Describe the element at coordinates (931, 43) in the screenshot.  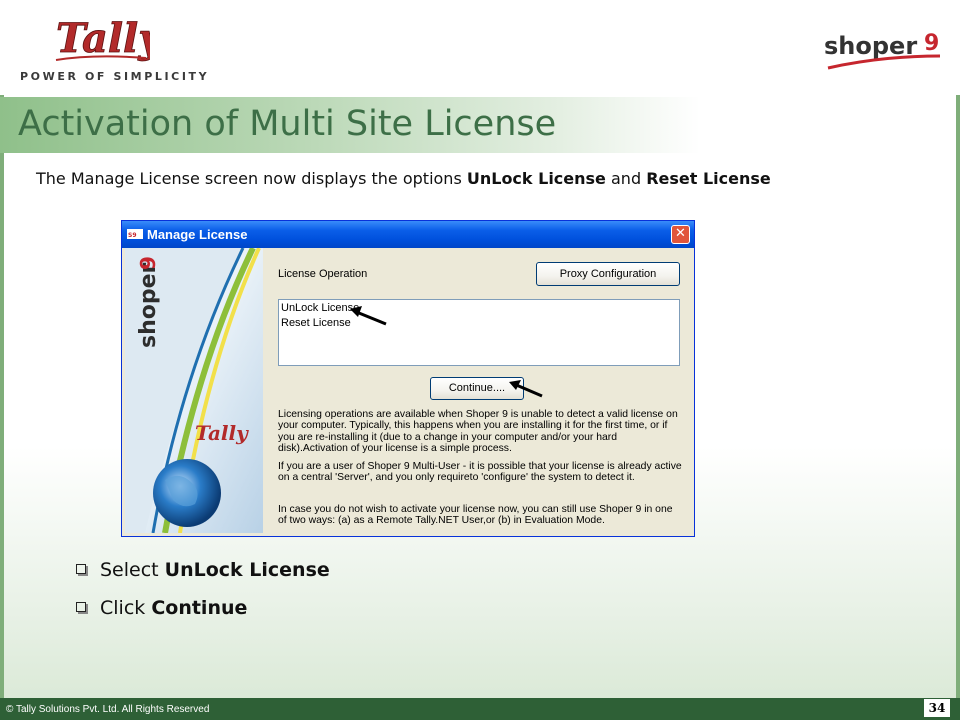
I see `shoper-logo-number: 9` at that location.